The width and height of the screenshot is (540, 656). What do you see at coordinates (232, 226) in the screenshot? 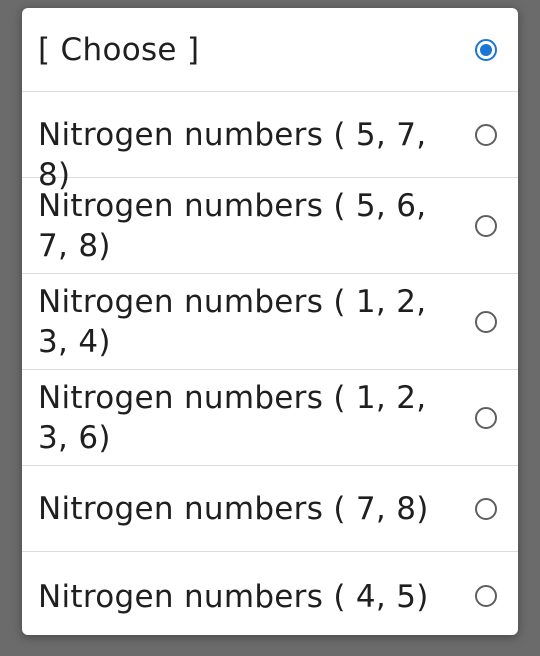
I see `option-label: Nitrogen numbers ( 5, 6, 7, 8)` at bounding box center [232, 226].